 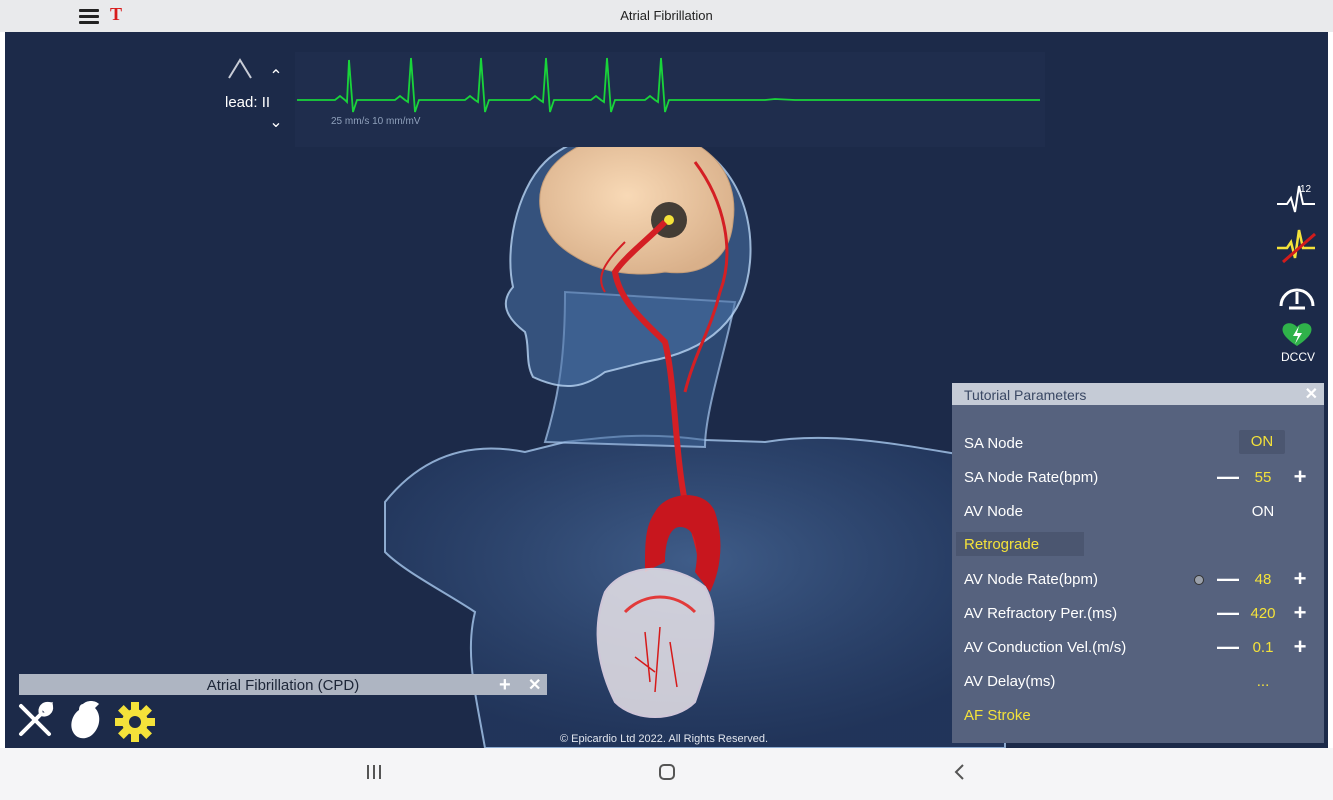 I want to click on home-icon, so click(x=667, y=772).